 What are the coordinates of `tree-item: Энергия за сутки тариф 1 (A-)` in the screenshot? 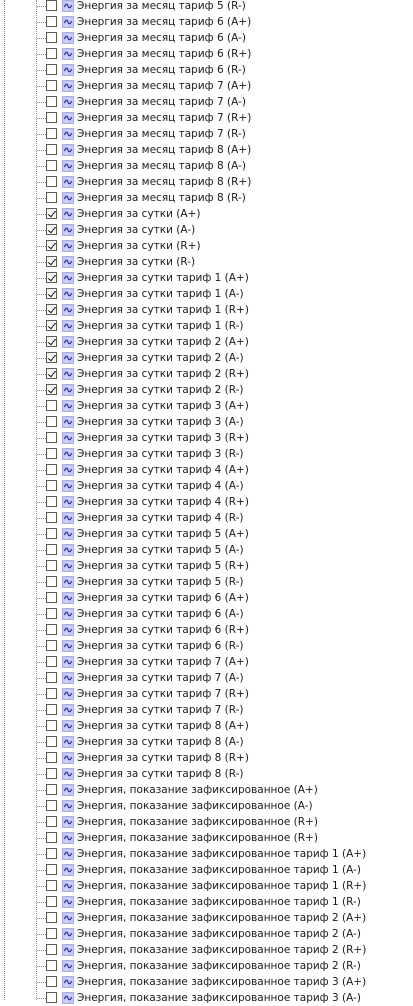 It's located at (206, 294).